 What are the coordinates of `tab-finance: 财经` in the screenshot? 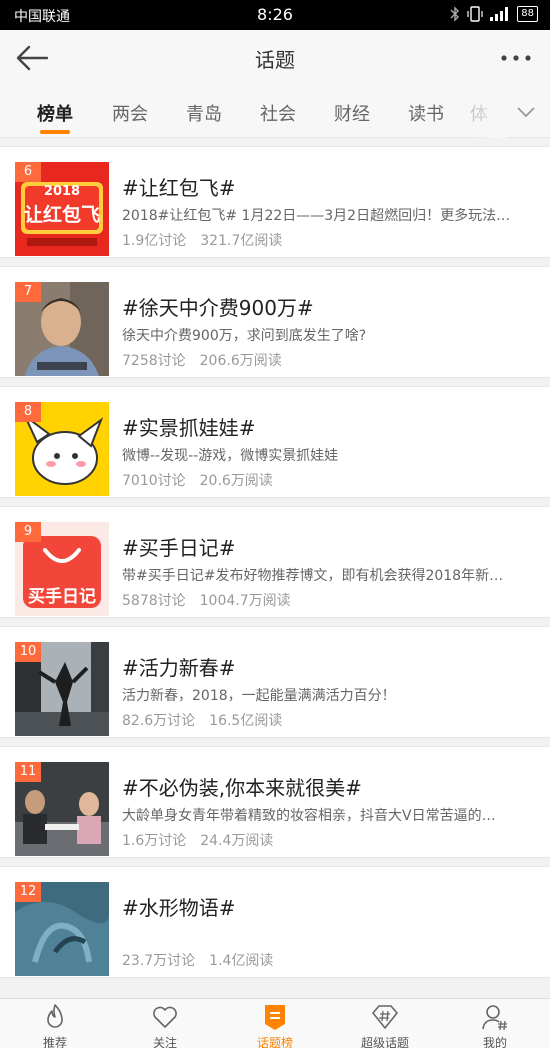 It's located at (352, 113).